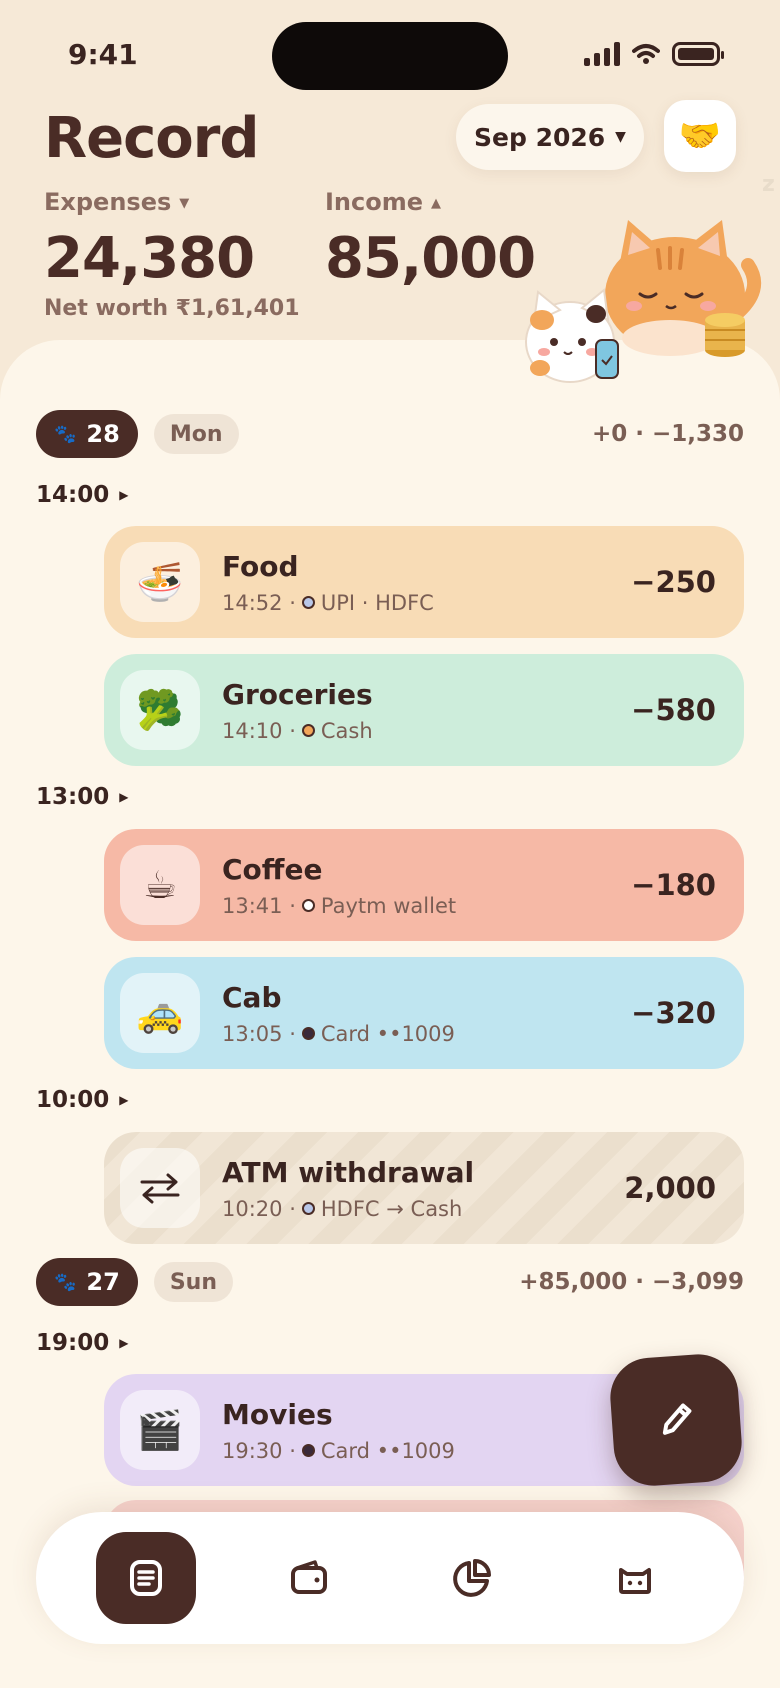 The image size is (780, 1688). What do you see at coordinates (424, 710) in the screenshot?
I see `transaction-groceries: 🥦 Groceries 14:10 · Cash −580` at bounding box center [424, 710].